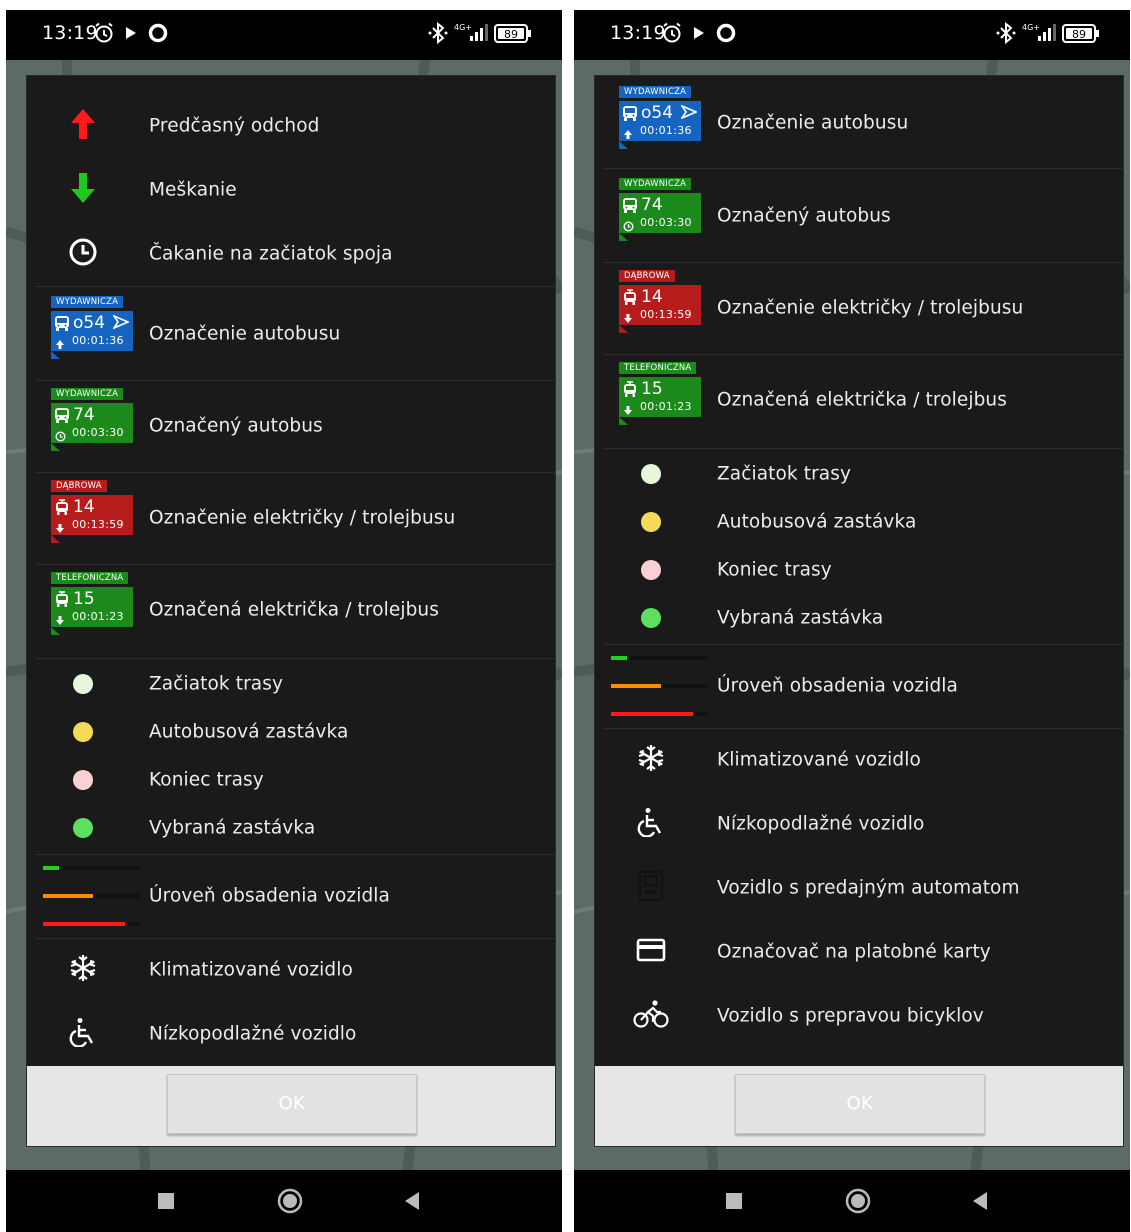 The height and width of the screenshot is (1232, 1131). Describe the element at coordinates (850, 1016) in the screenshot. I see `legend-label: Vozidlo s prepravou bicyklov` at that location.